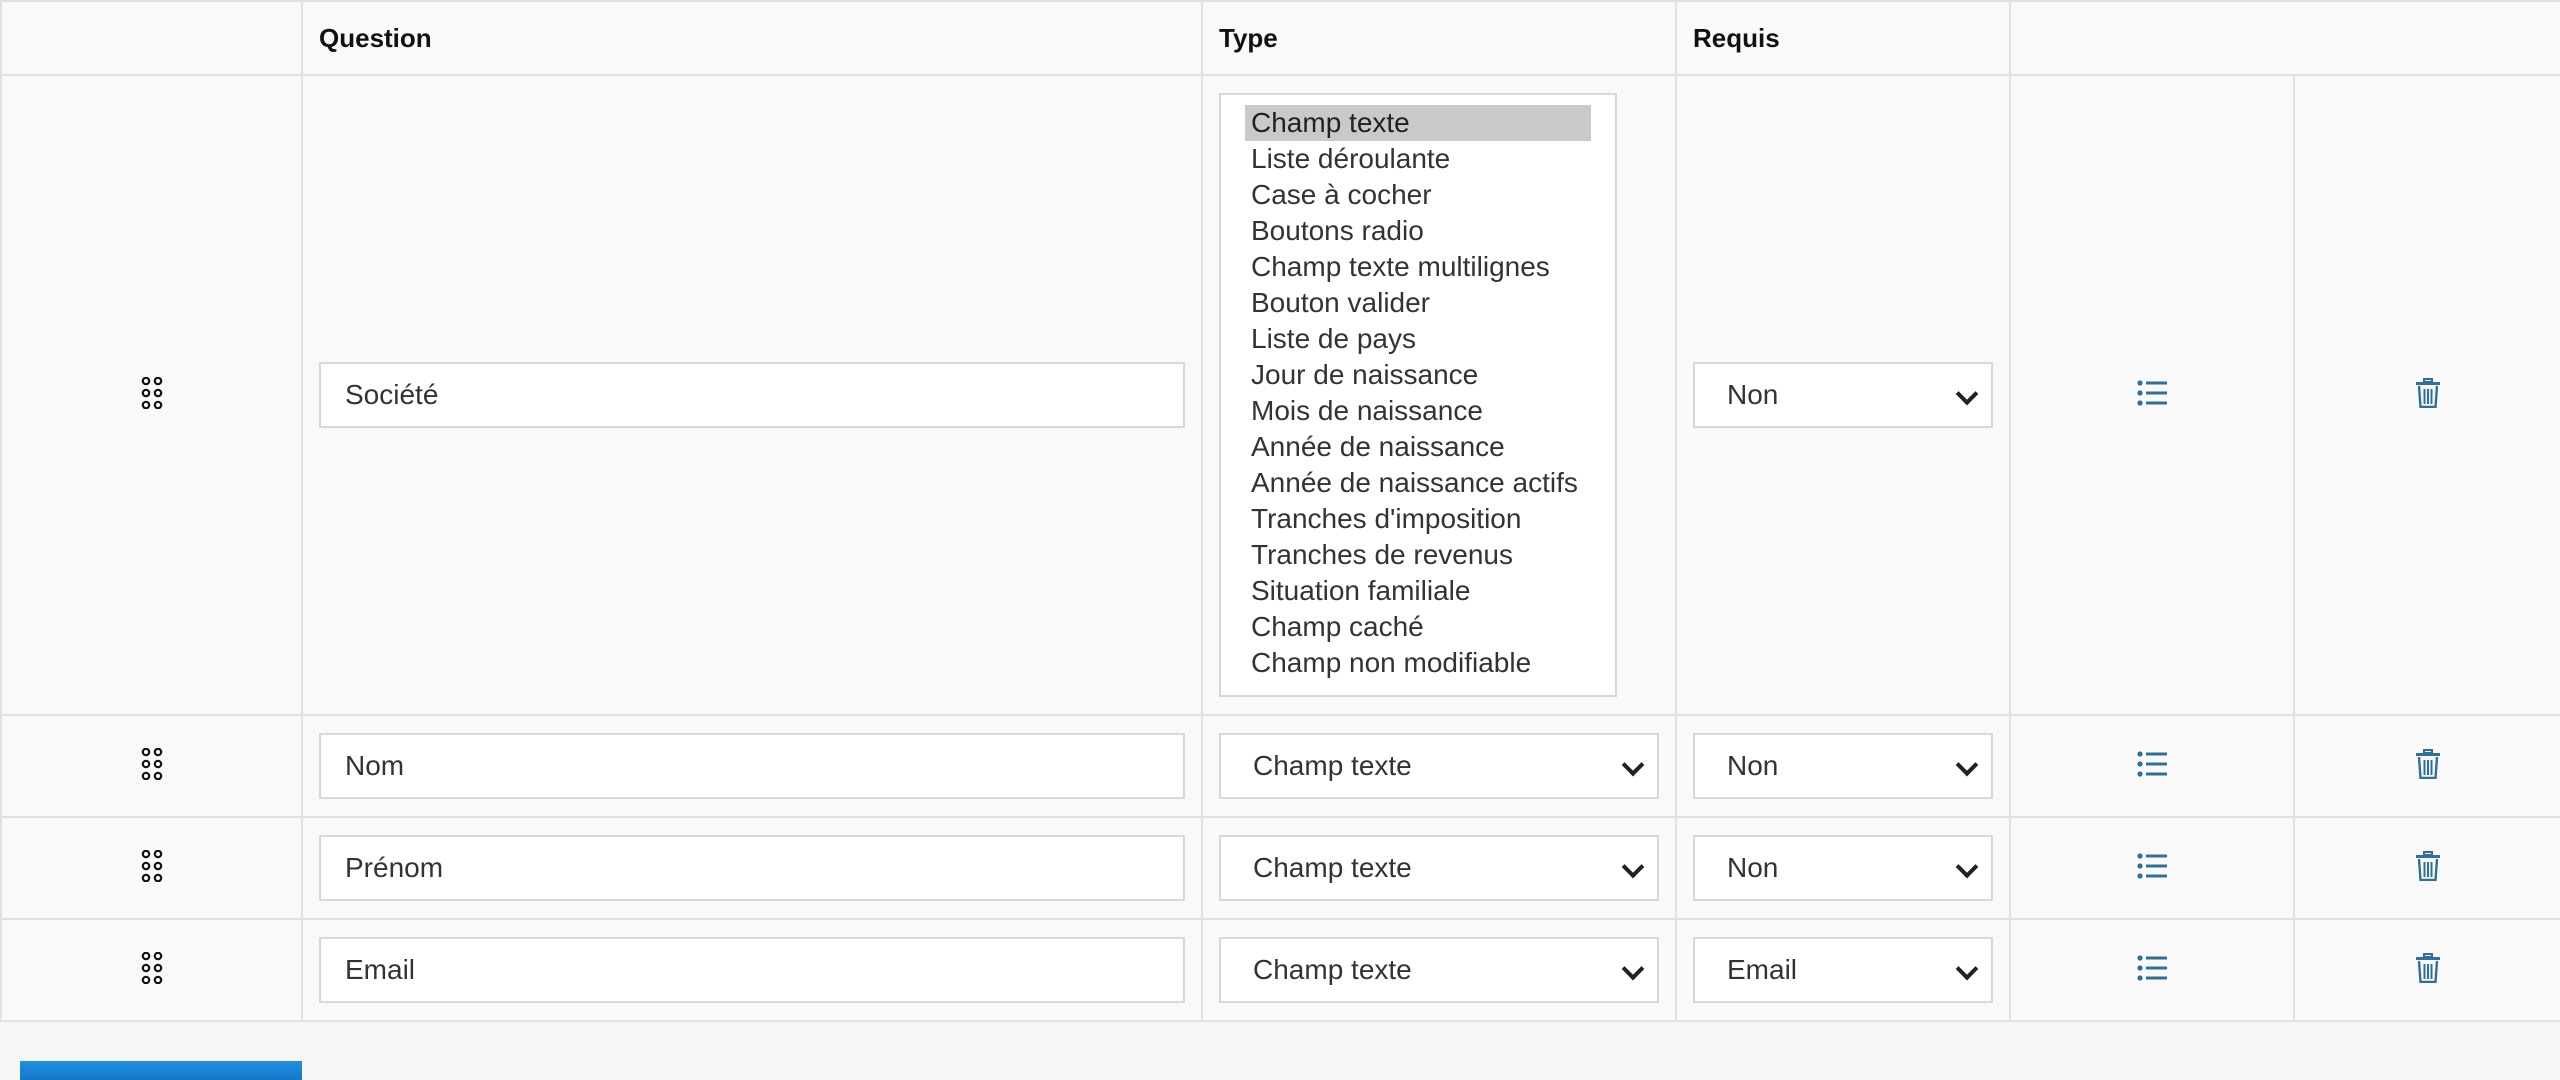  I want to click on table-row: Champ texte Email, so click(1280, 970).